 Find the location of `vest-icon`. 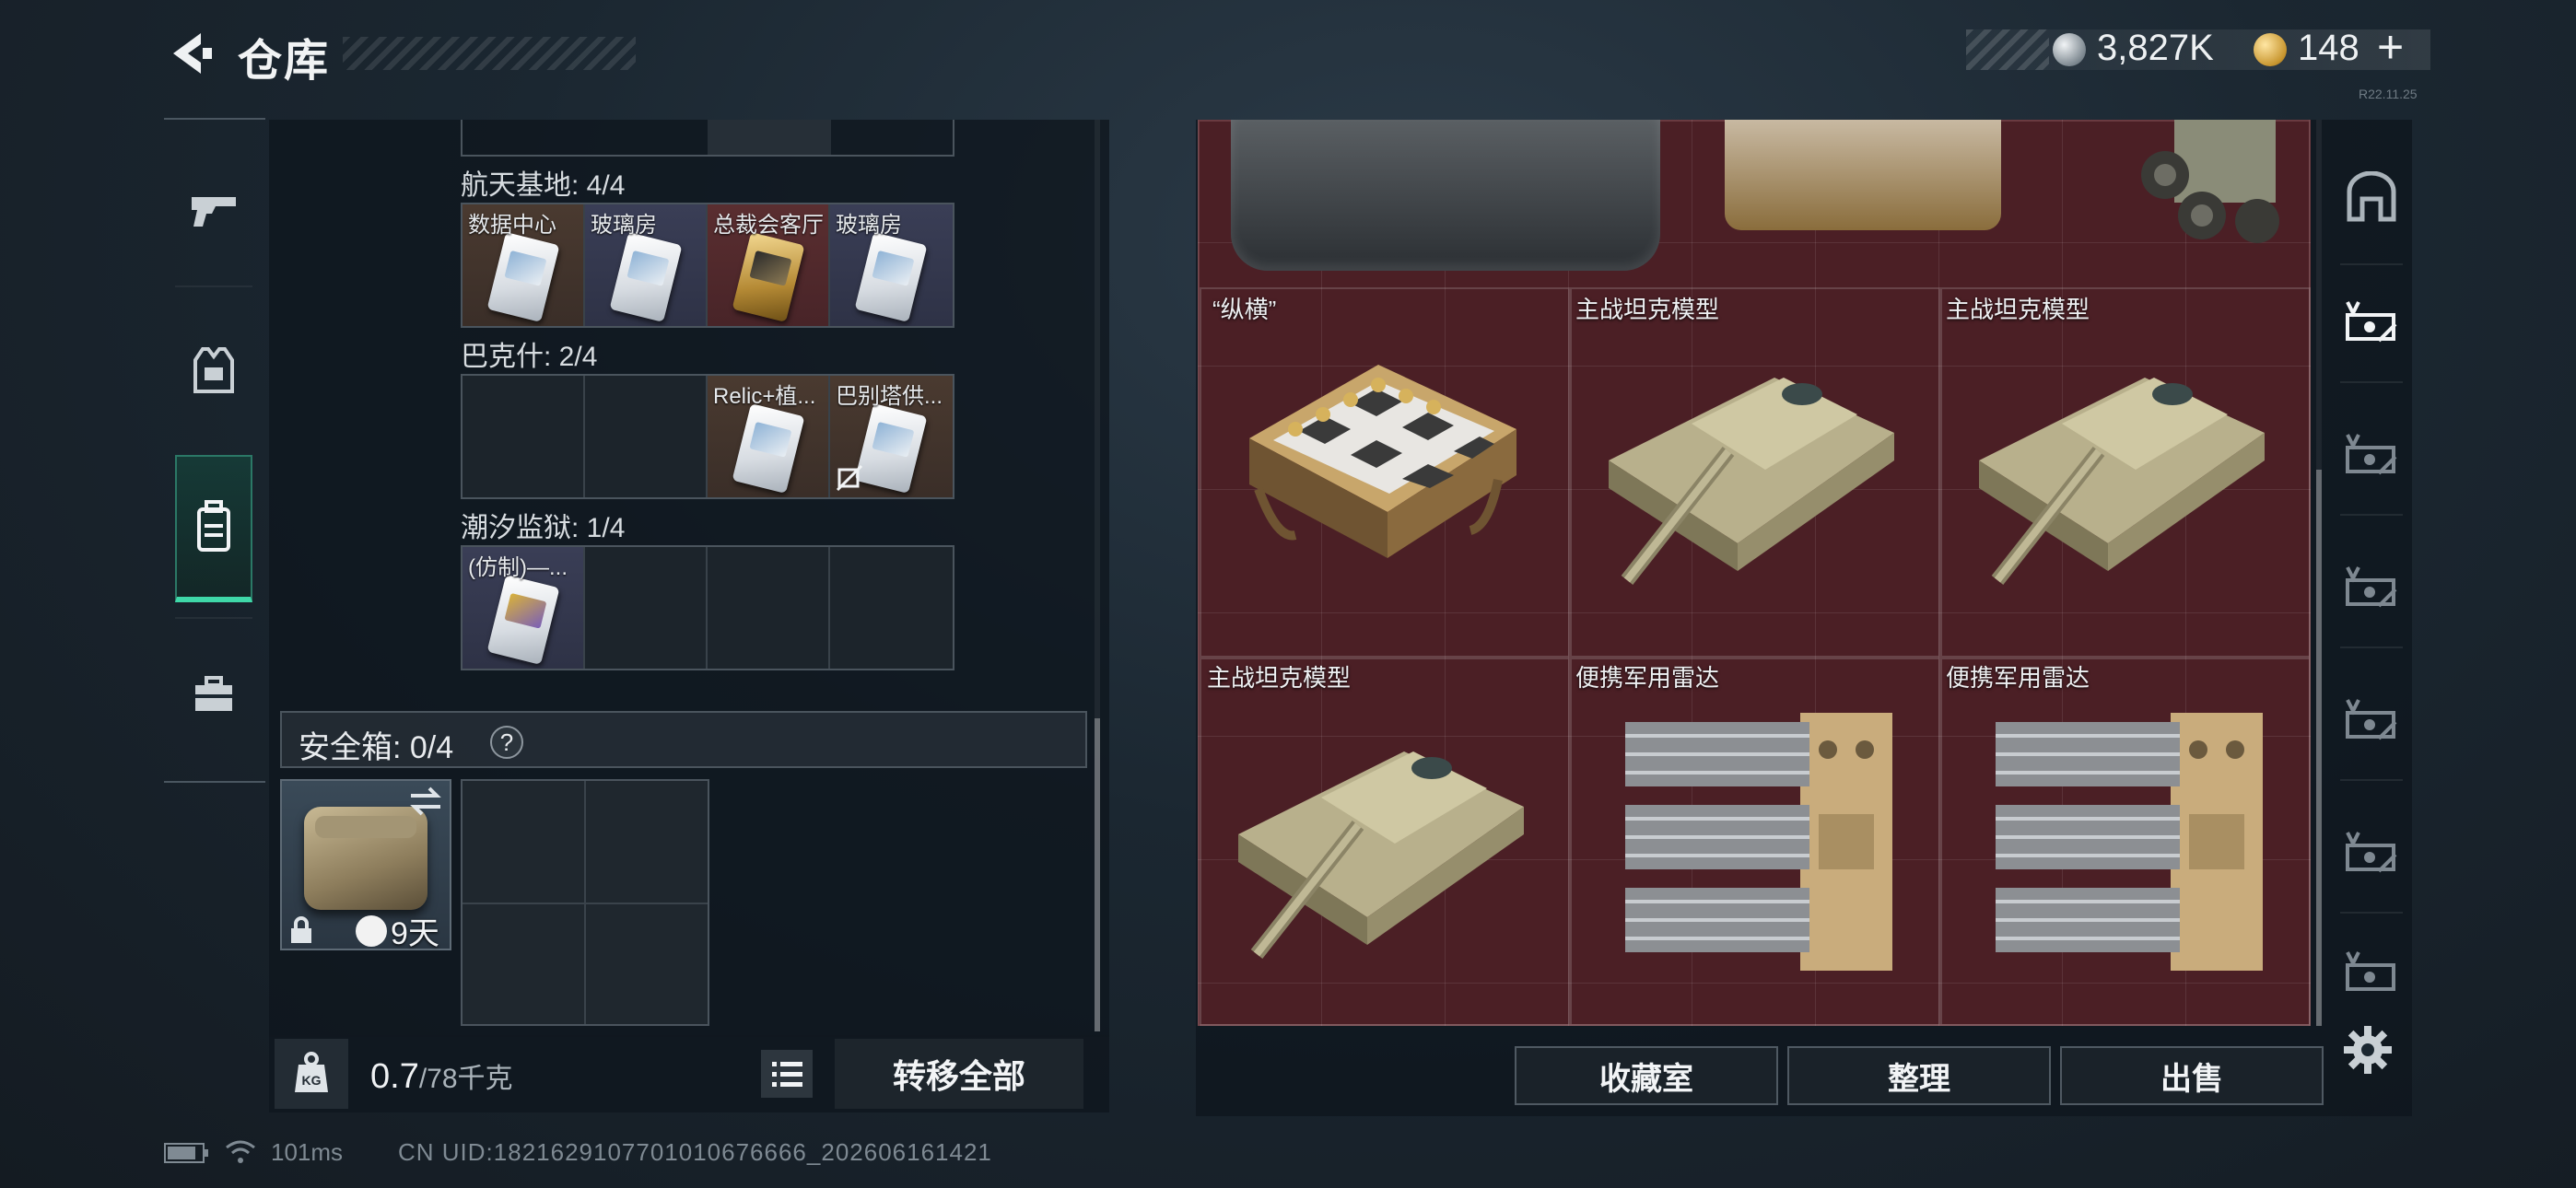

vest-icon is located at coordinates (213, 370).